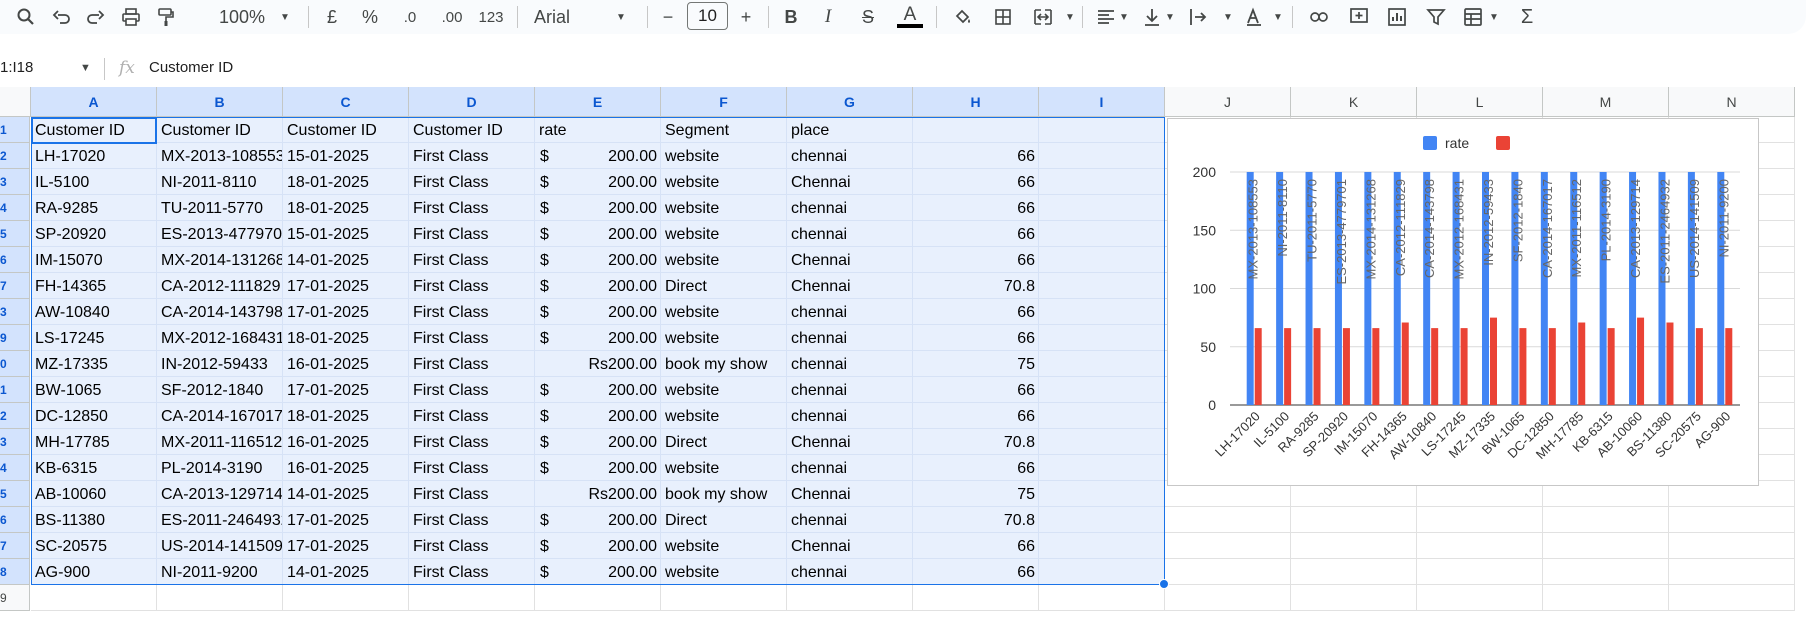 The height and width of the screenshot is (629, 1806). I want to click on fill-color-icon, so click(963, 17).